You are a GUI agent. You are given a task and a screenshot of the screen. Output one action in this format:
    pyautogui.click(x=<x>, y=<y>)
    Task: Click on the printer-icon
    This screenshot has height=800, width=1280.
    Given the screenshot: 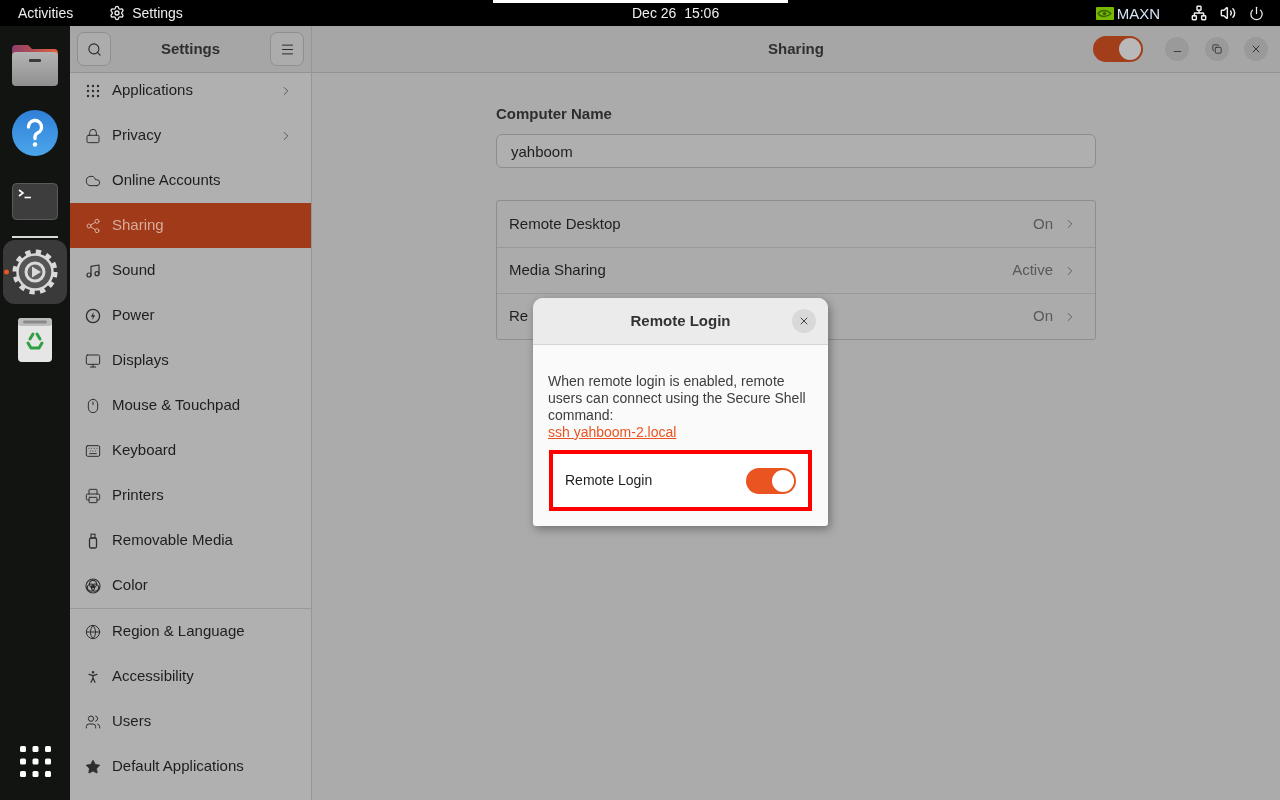 What is the action you would take?
    pyautogui.click(x=93, y=495)
    